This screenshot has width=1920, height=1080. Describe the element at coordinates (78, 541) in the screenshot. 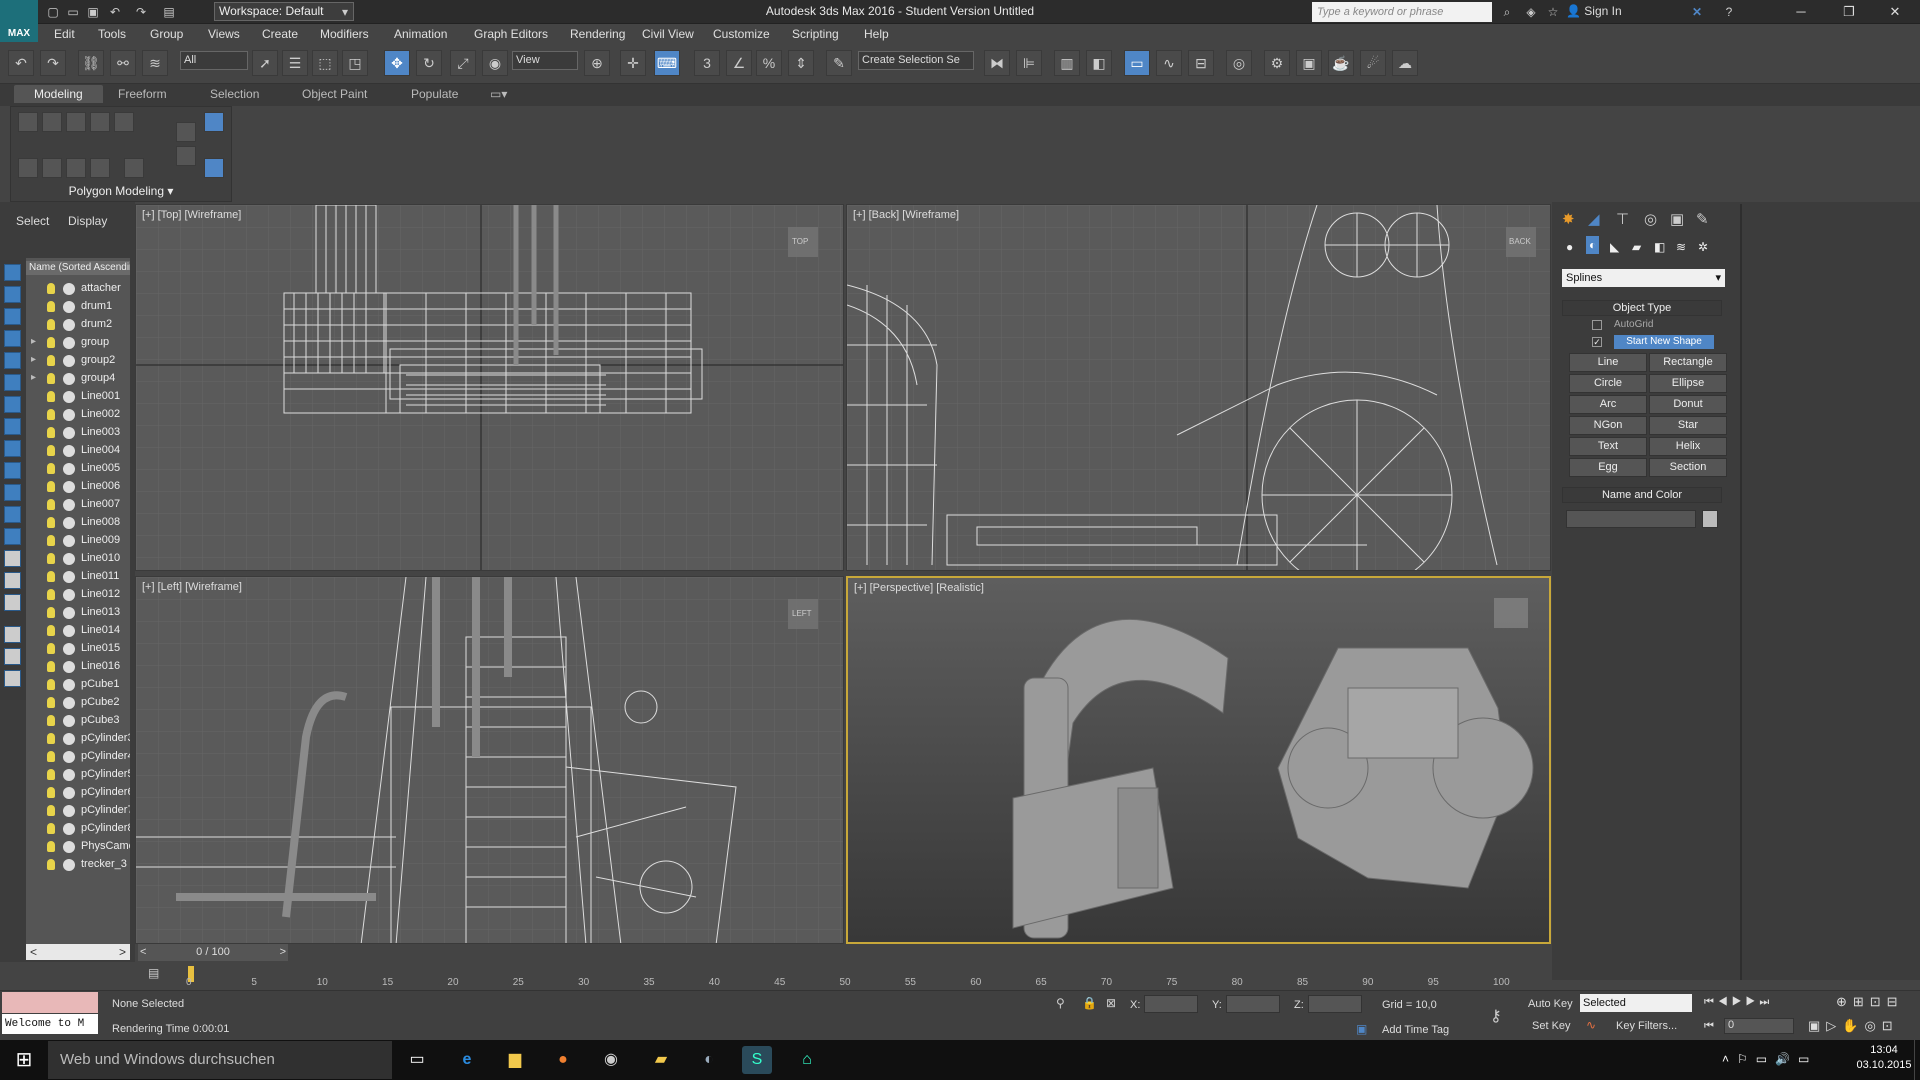

I see `list-item: Line009` at that location.